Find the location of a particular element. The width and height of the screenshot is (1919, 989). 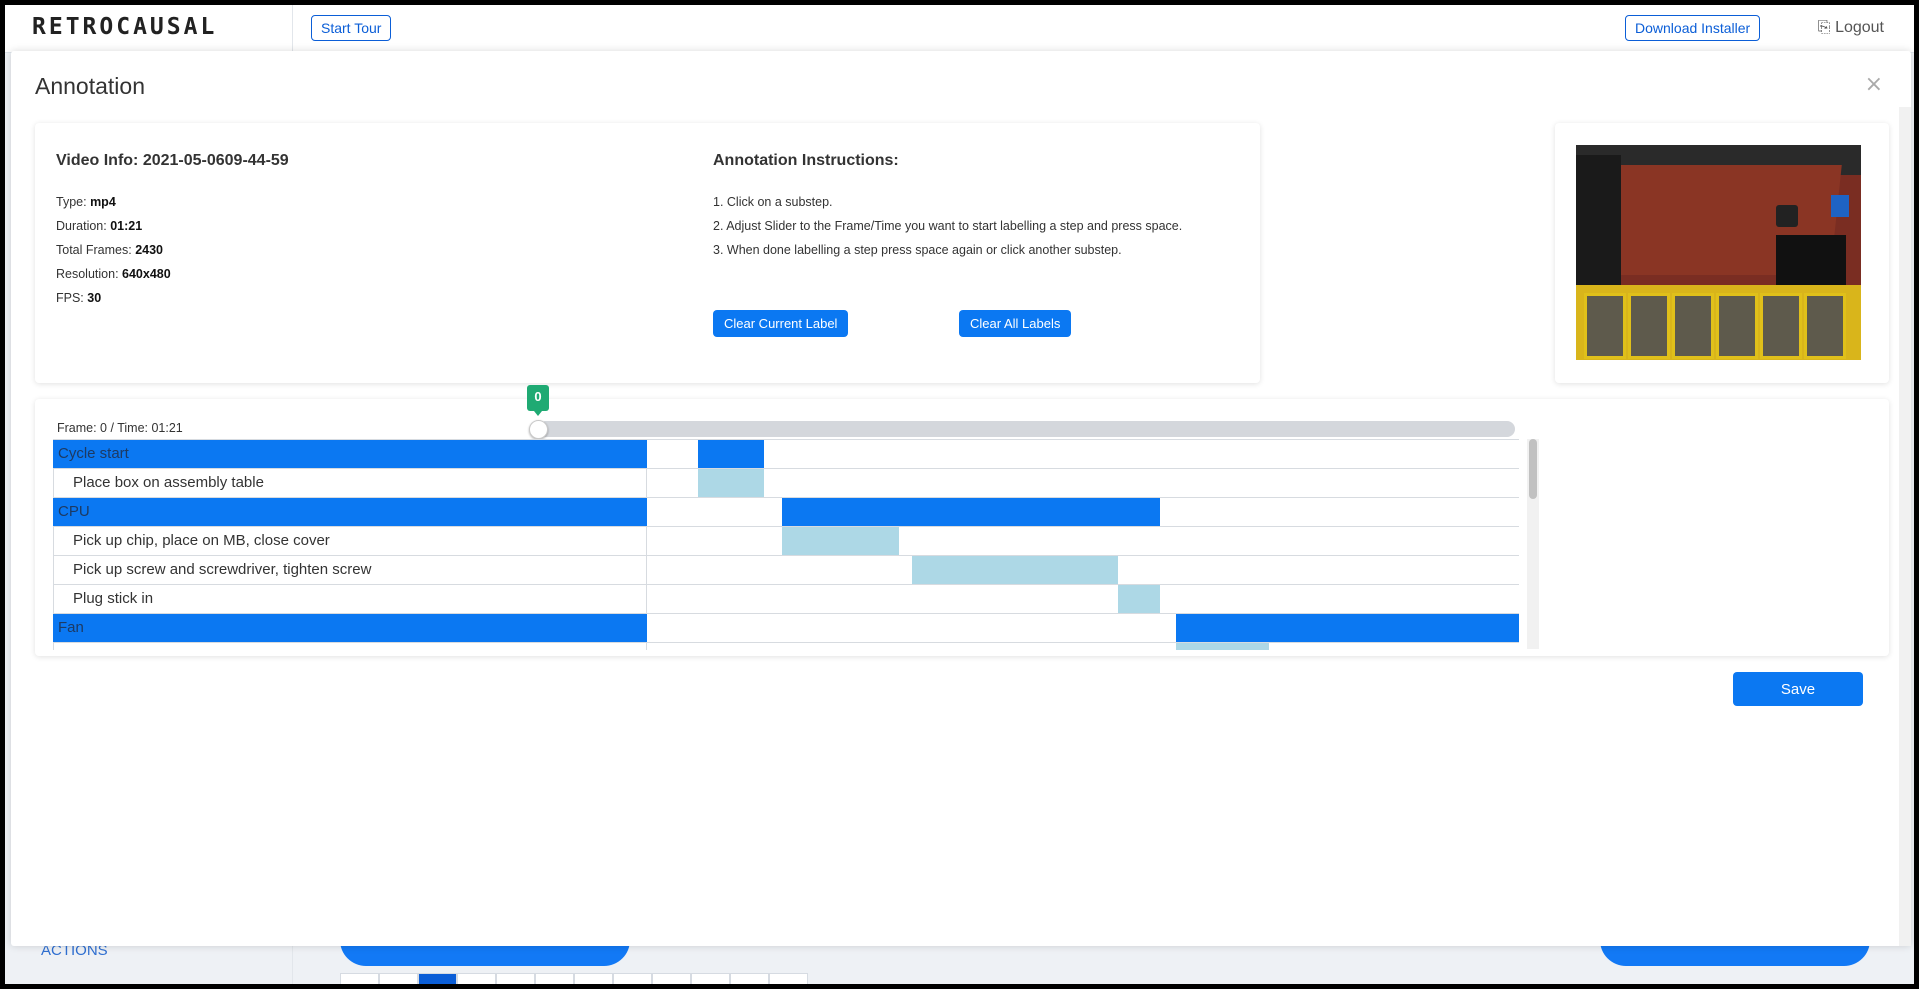

substep-row is located at coordinates (786, 646).